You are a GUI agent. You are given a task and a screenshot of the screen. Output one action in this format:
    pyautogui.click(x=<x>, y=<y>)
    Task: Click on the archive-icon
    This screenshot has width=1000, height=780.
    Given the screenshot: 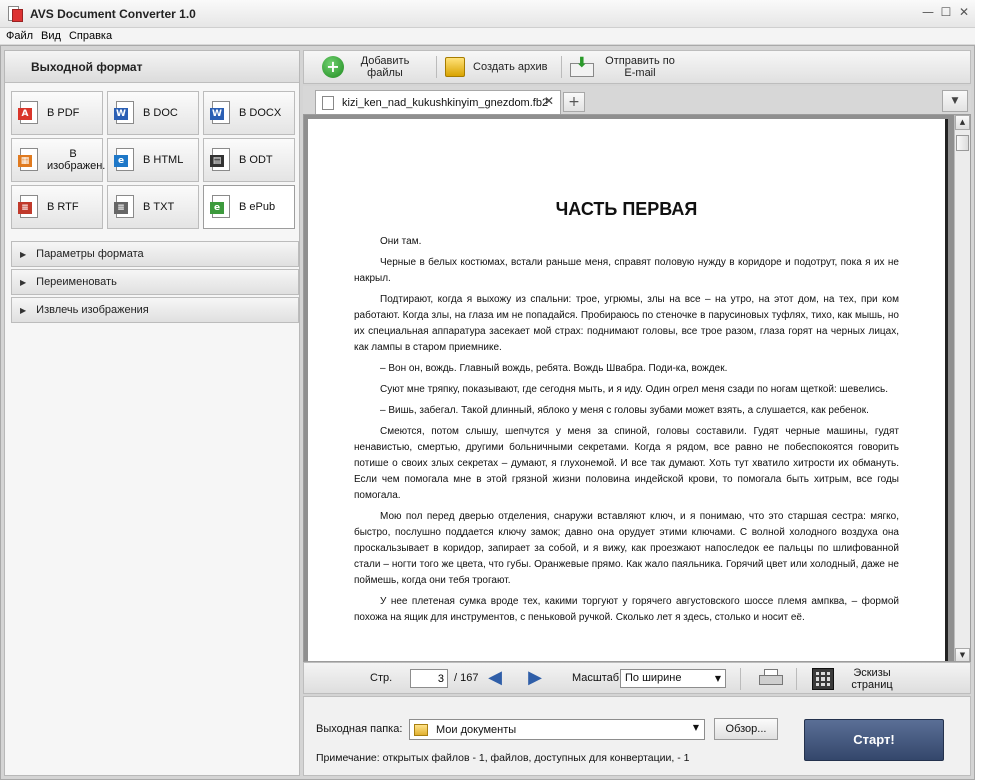 What is the action you would take?
    pyautogui.click(x=455, y=67)
    